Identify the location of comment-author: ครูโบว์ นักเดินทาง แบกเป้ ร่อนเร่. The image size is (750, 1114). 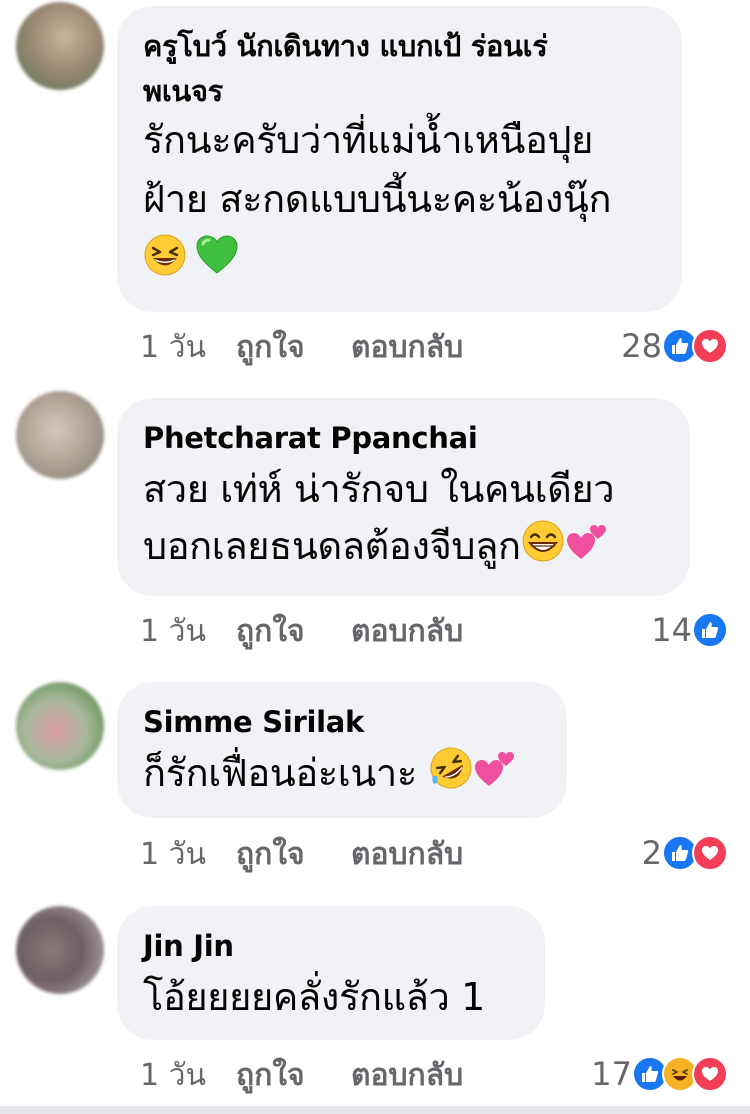
(399, 46).